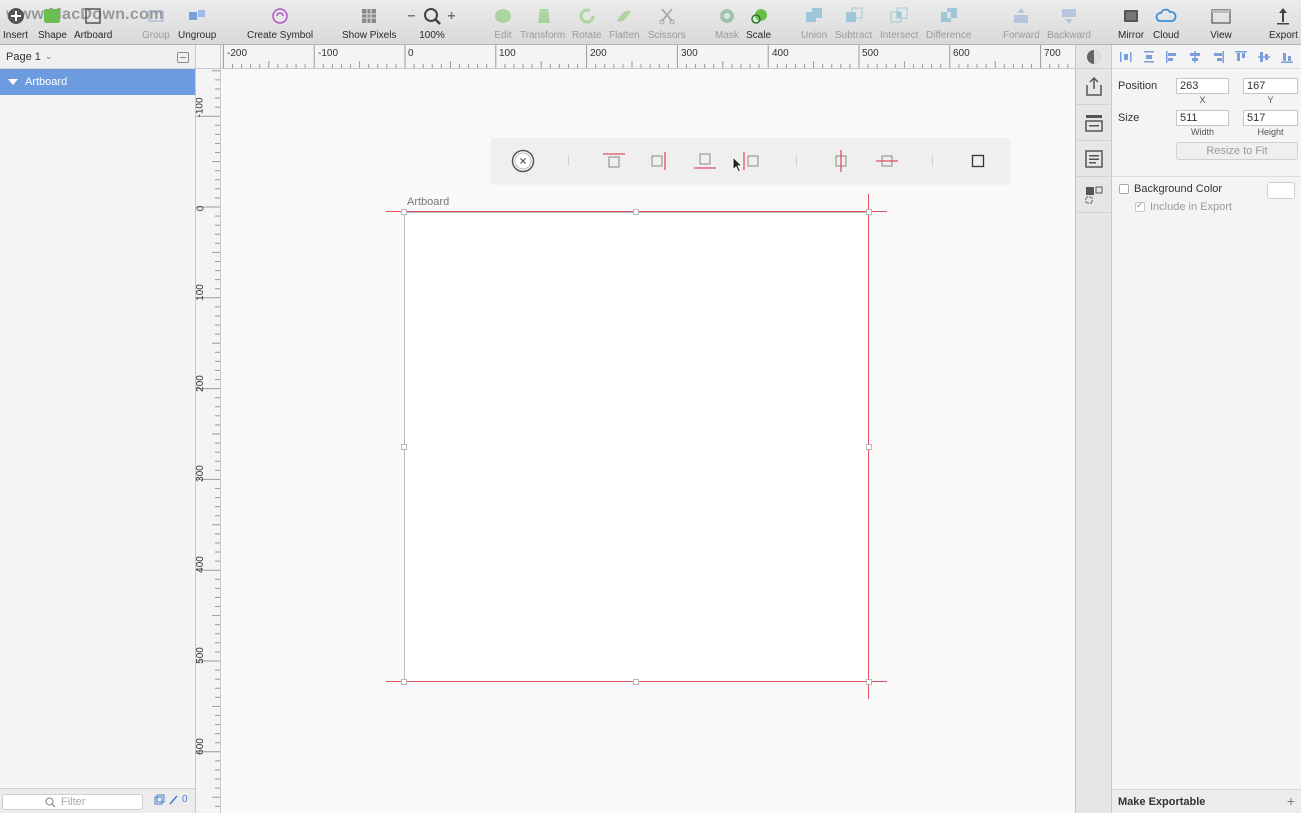 This screenshot has height=813, width=1301. What do you see at coordinates (1131, 24) in the screenshot?
I see `mirror-button: Mirror` at bounding box center [1131, 24].